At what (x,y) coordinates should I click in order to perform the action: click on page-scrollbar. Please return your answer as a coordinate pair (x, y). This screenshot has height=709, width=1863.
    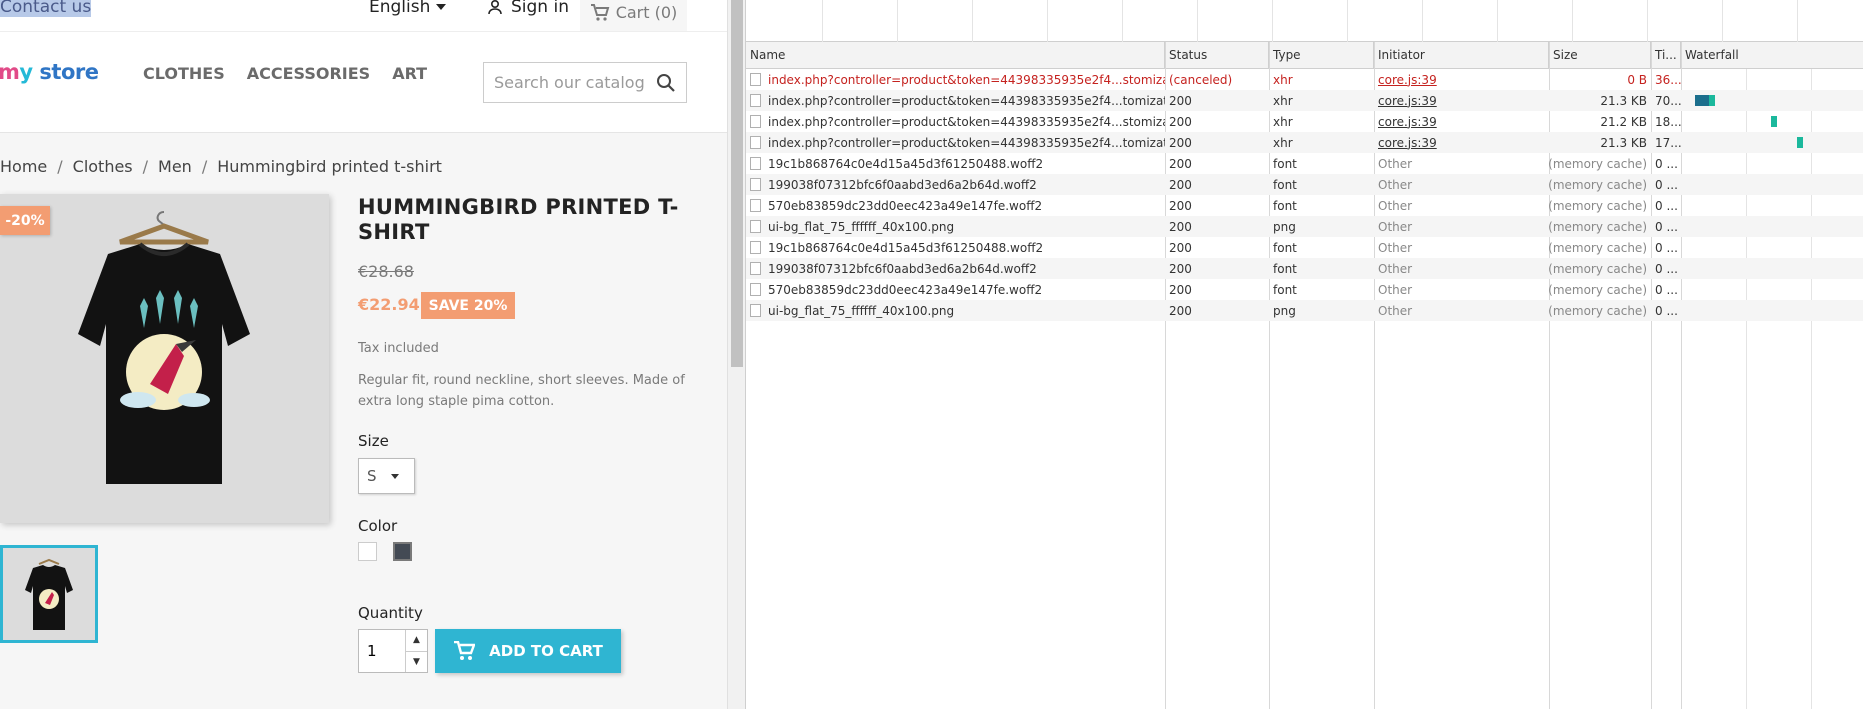
    Looking at the image, I should click on (736, 354).